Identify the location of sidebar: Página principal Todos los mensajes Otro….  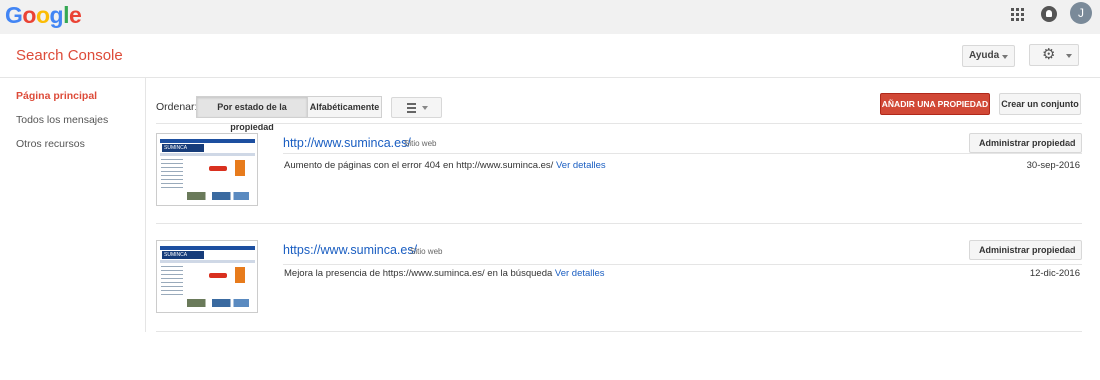
(73, 205).